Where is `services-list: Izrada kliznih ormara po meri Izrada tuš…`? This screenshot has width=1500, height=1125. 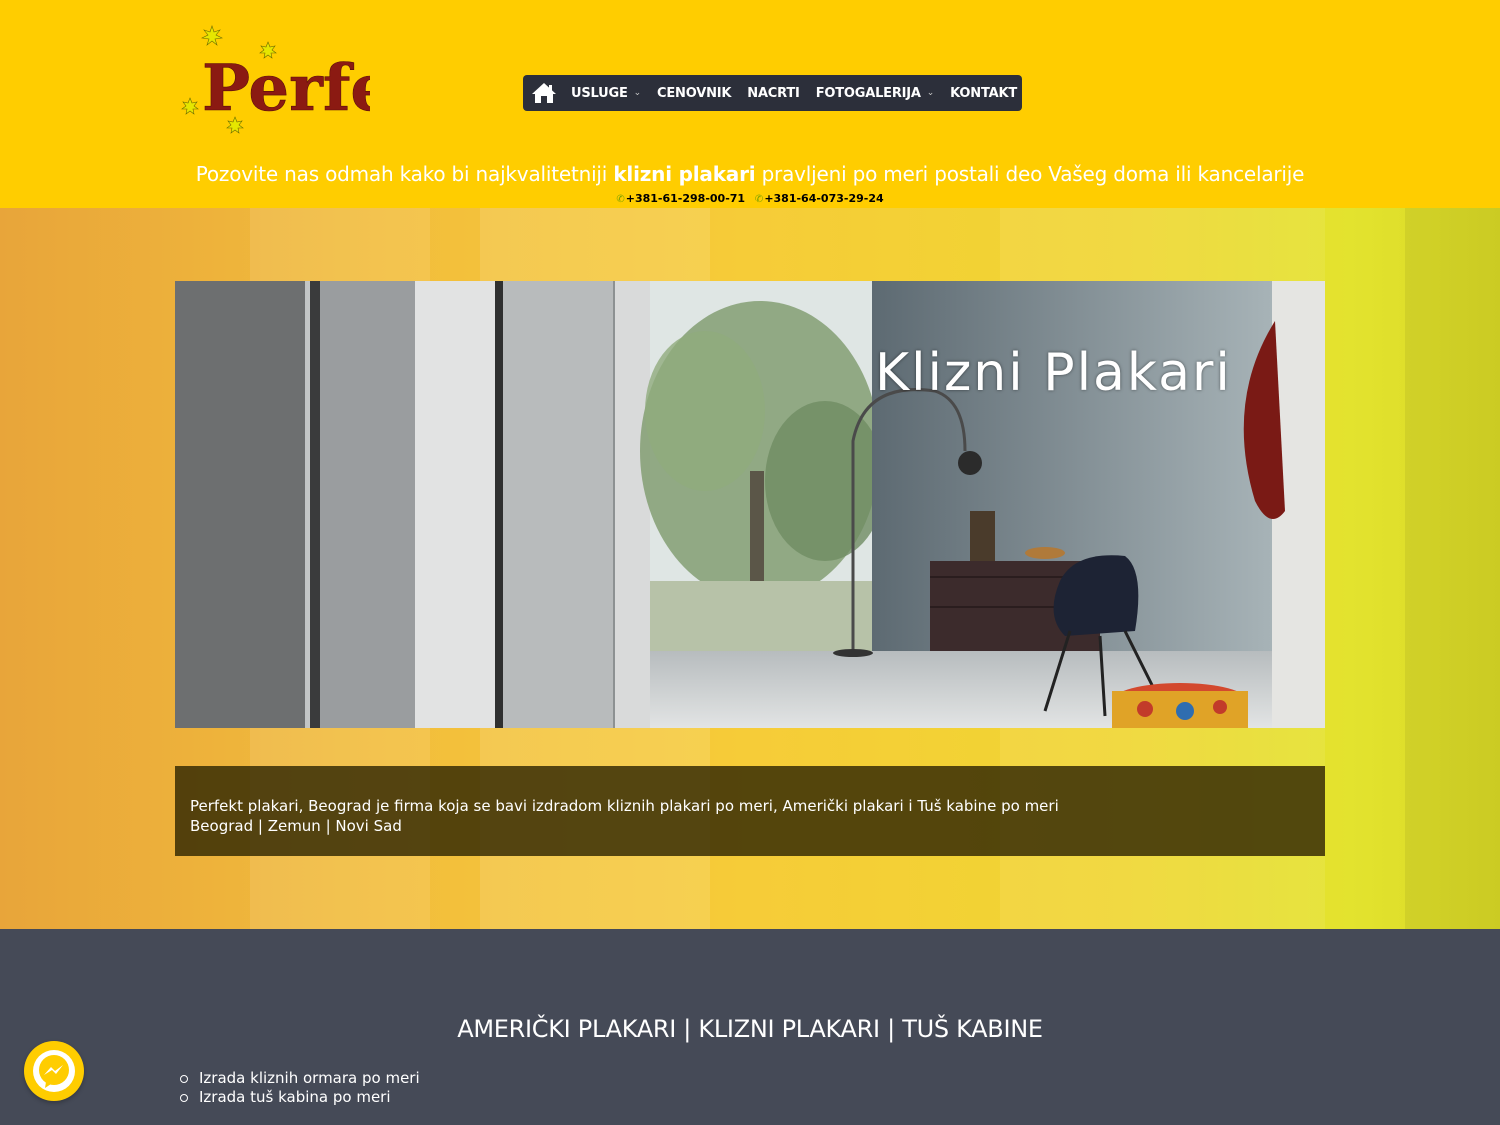
services-list: Izrada kliznih ormara po meri Izrada tuš… is located at coordinates (297, 1088).